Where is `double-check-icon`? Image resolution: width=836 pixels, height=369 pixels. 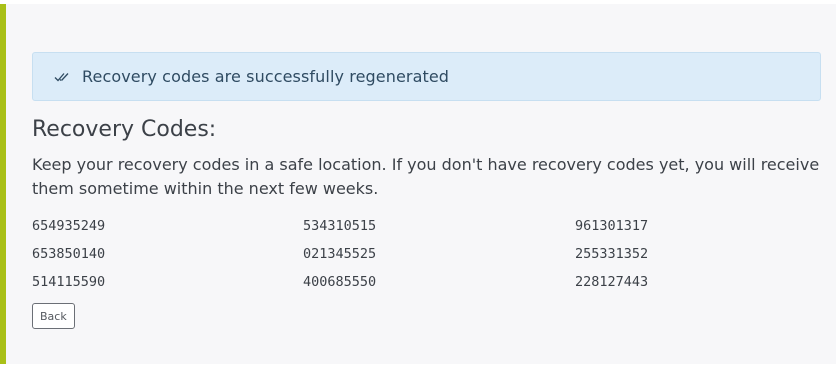 double-check-icon is located at coordinates (62, 77).